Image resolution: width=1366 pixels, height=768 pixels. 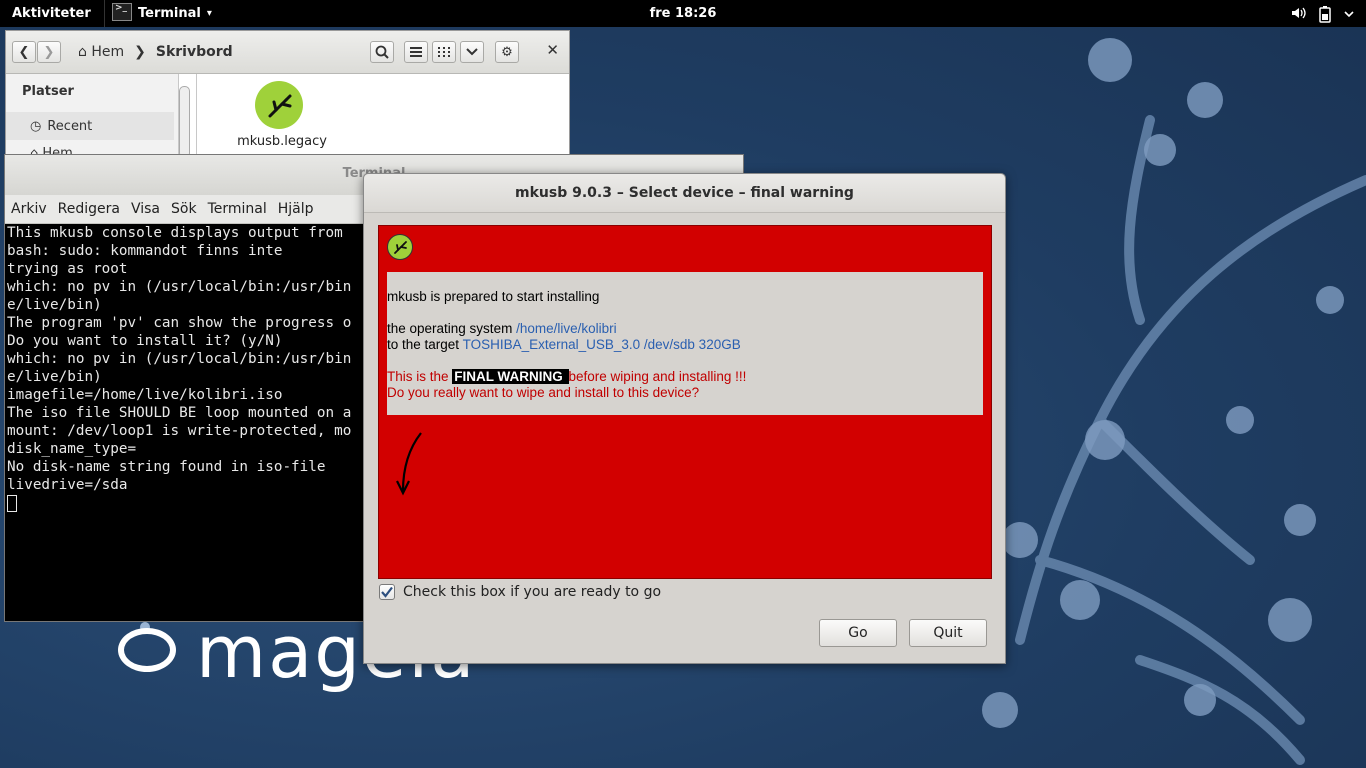 What do you see at coordinates (510, 376) in the screenshot?
I see `final-warning-highlight: FINAL WARNING` at bounding box center [510, 376].